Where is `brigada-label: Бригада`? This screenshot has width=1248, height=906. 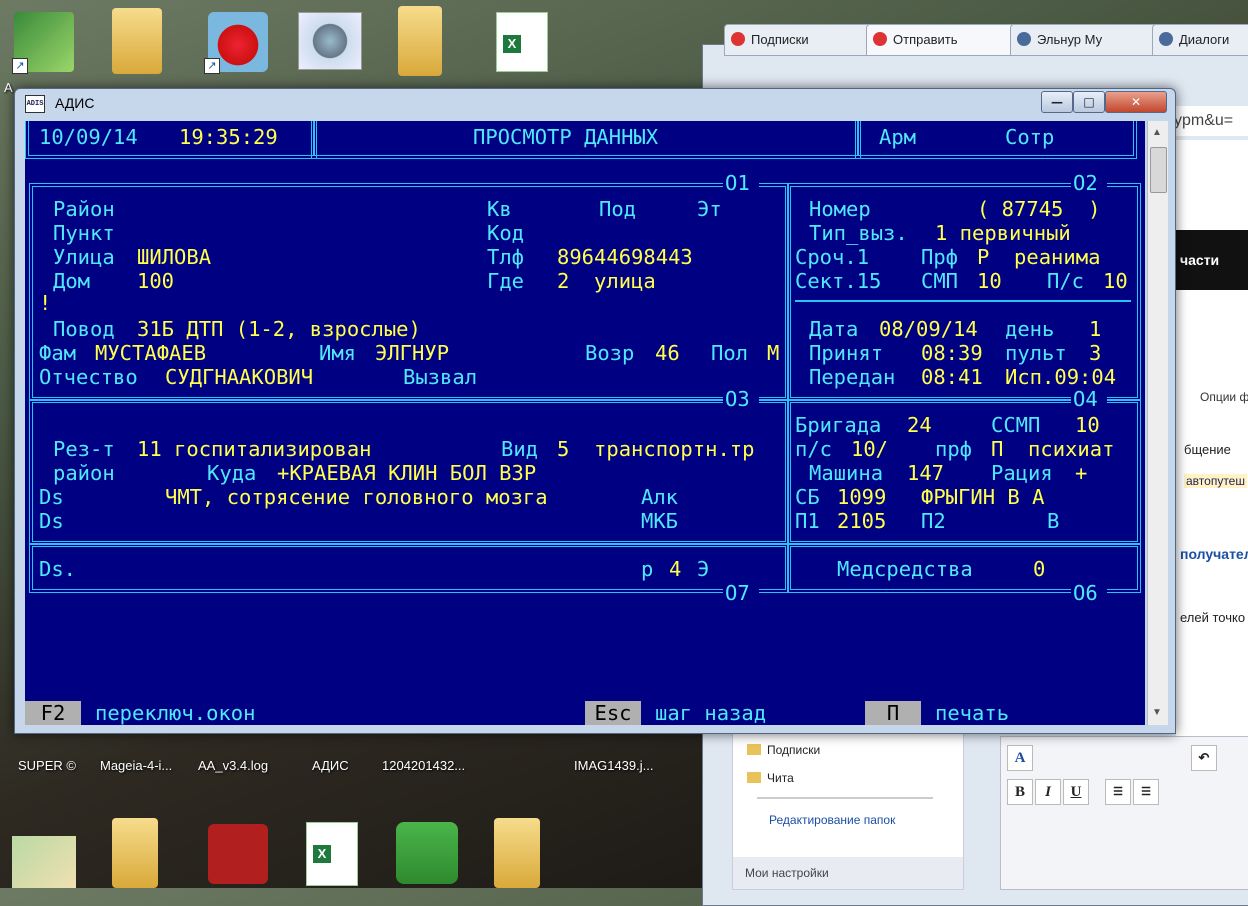
brigada-label: Бригада is located at coordinates (838, 425).